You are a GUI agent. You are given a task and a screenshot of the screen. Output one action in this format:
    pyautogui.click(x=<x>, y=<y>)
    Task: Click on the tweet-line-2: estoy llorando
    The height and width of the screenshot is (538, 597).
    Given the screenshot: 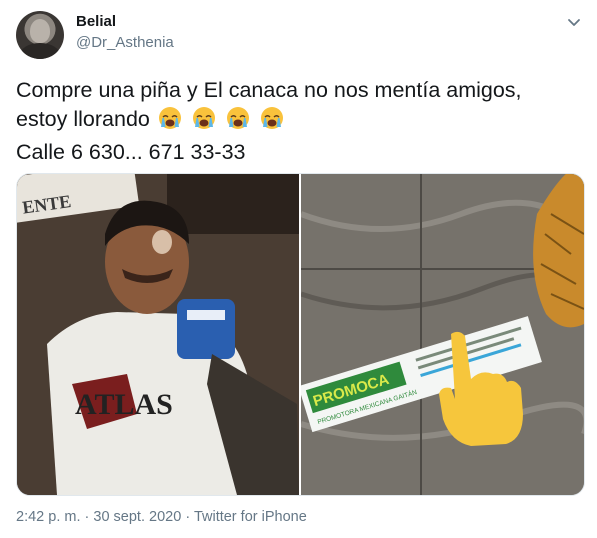 What is the action you would take?
    pyautogui.click(x=298, y=121)
    